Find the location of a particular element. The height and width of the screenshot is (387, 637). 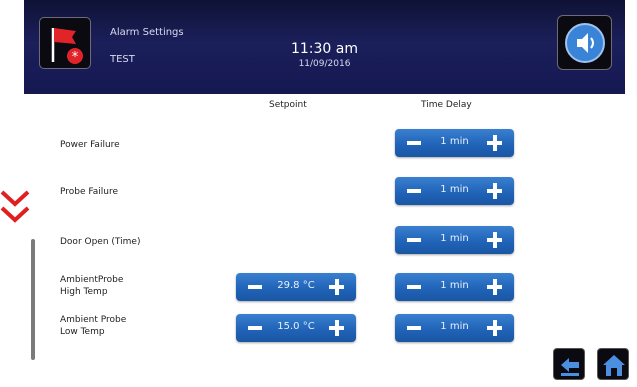

low-temp-setpoint-stepper: 15.0 °C is located at coordinates (296, 328).